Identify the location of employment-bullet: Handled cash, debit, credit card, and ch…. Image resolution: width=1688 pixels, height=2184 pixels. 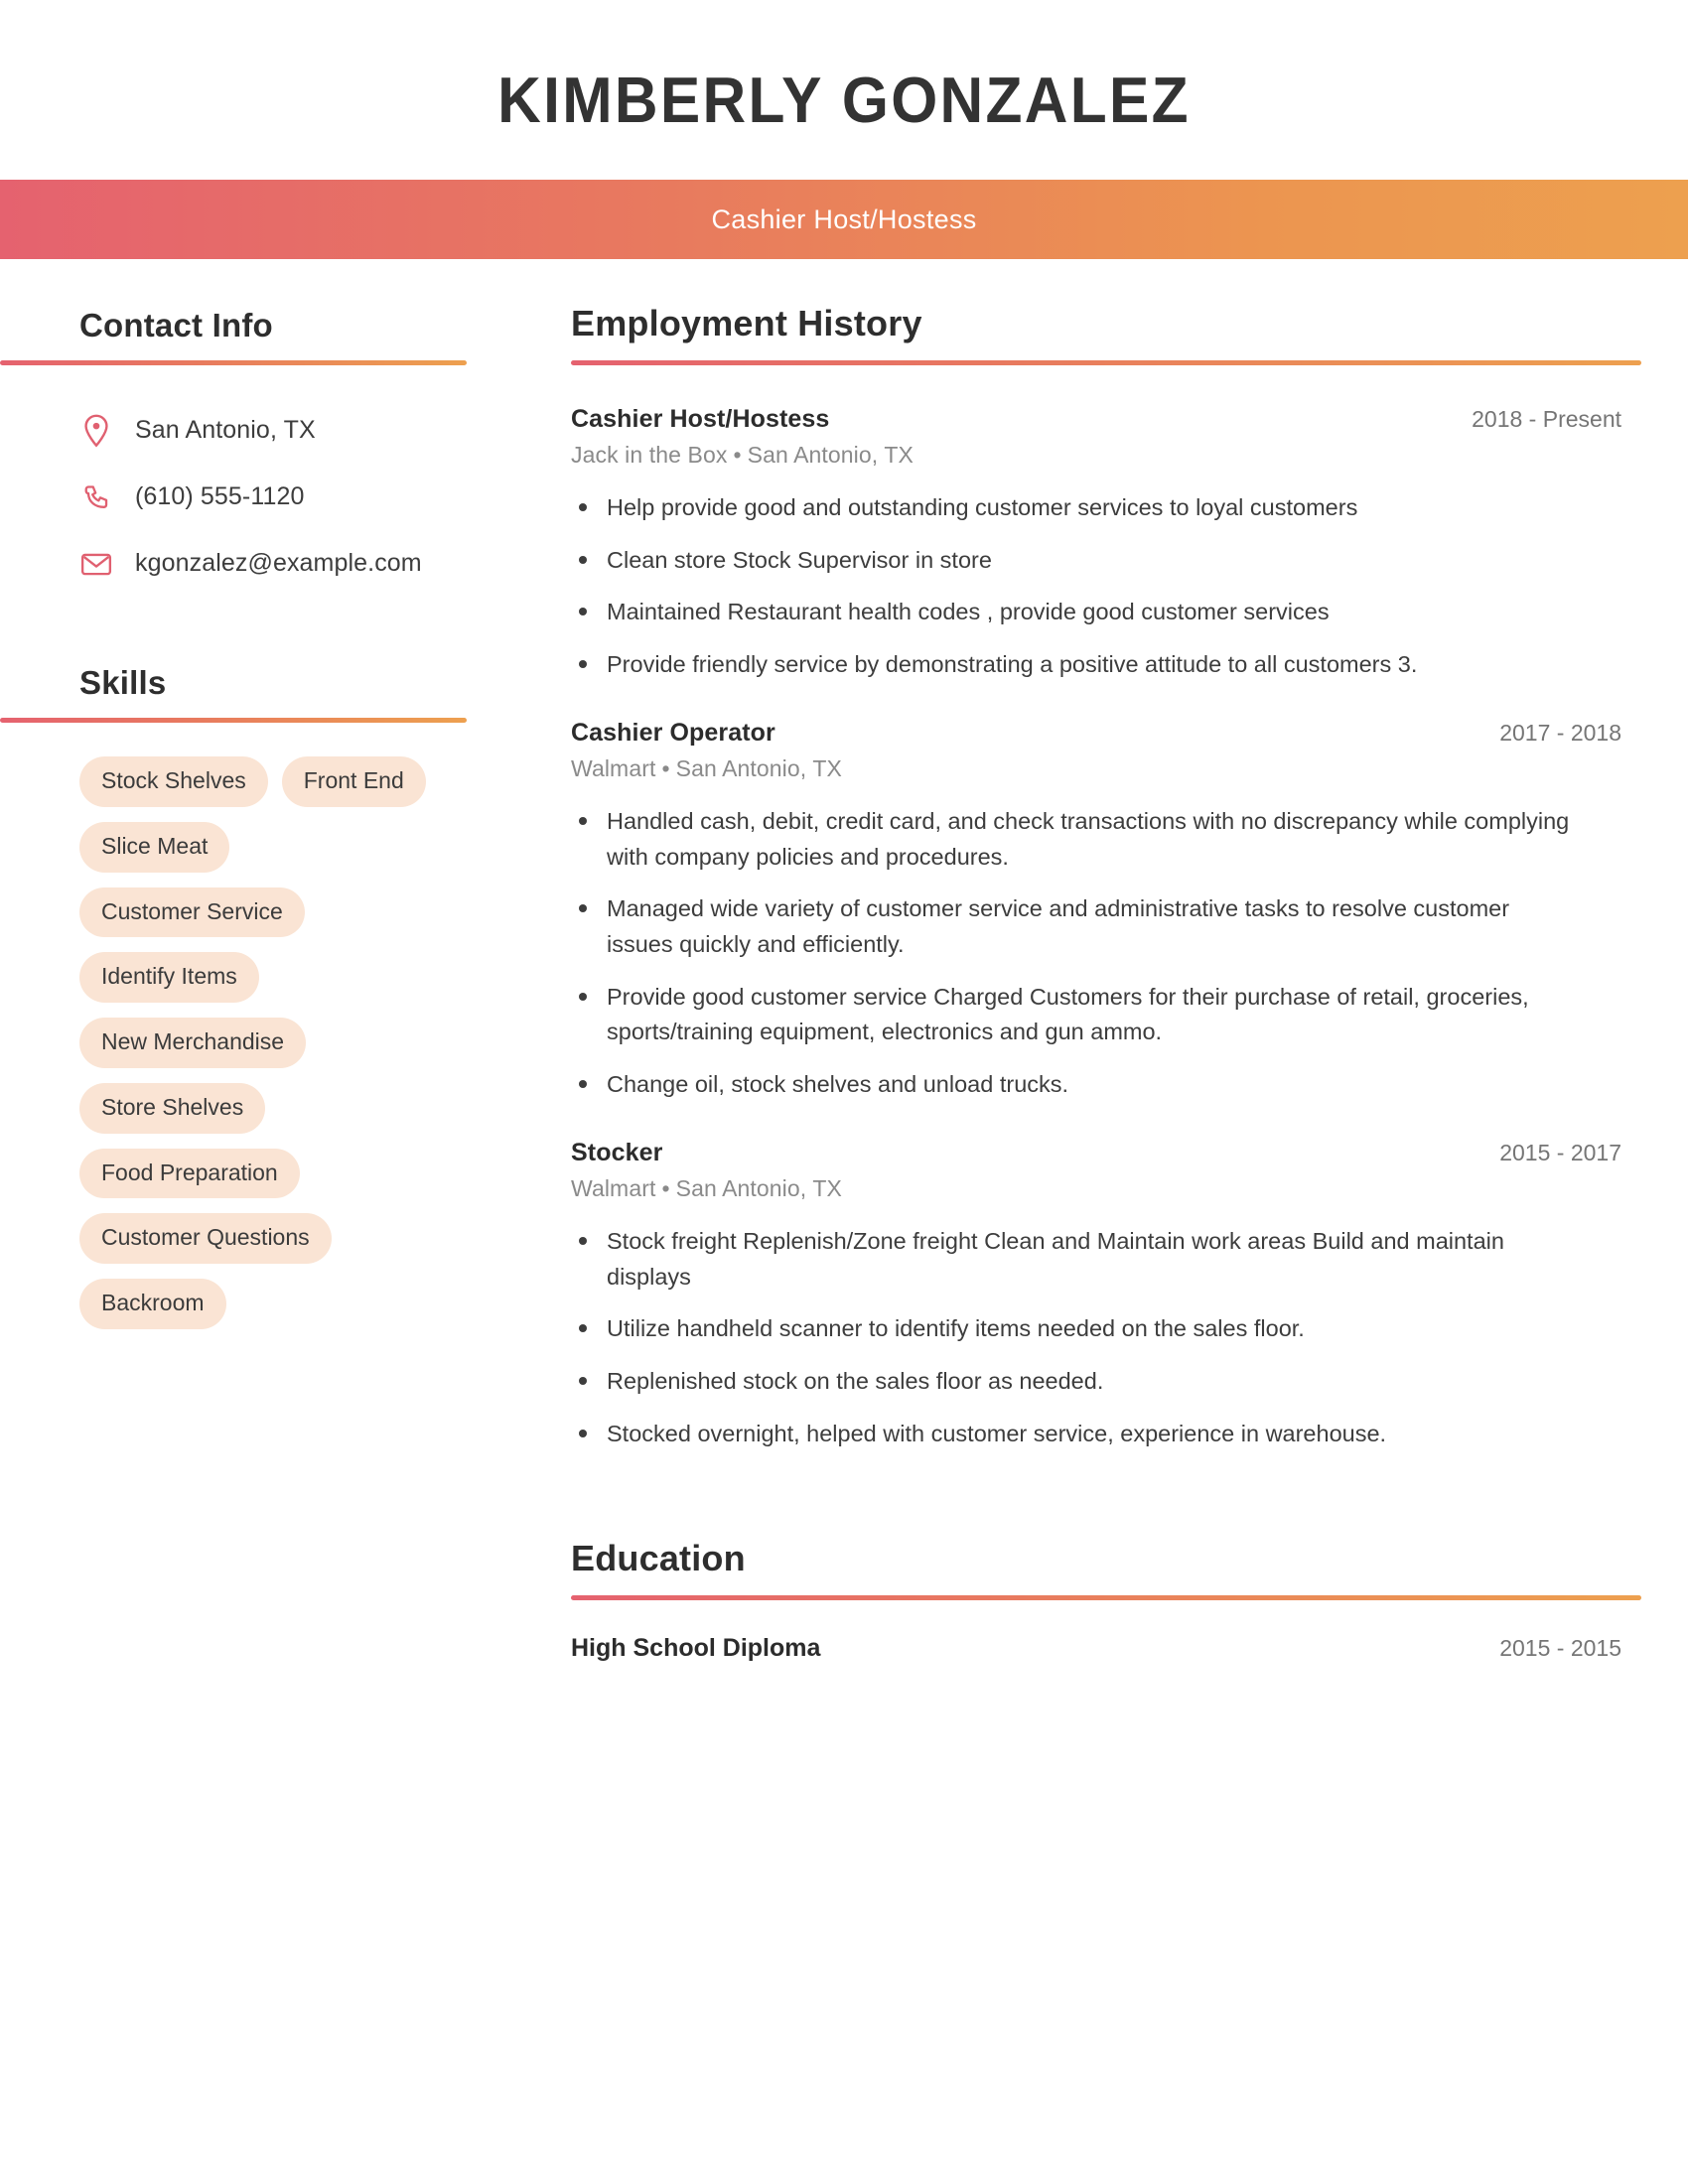
(1072, 839).